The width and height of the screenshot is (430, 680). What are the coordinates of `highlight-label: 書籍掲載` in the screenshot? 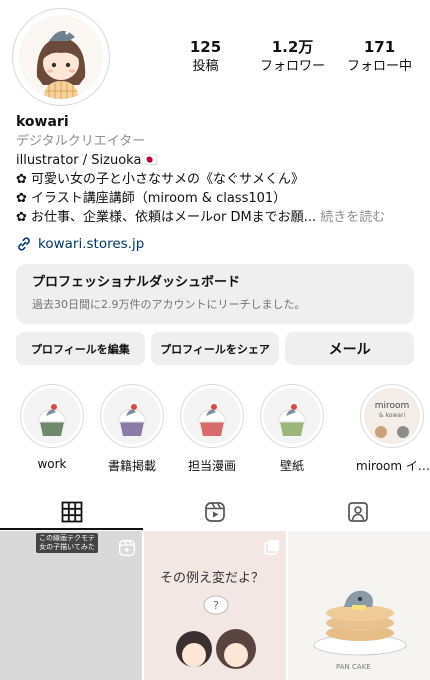 It's located at (131, 466).